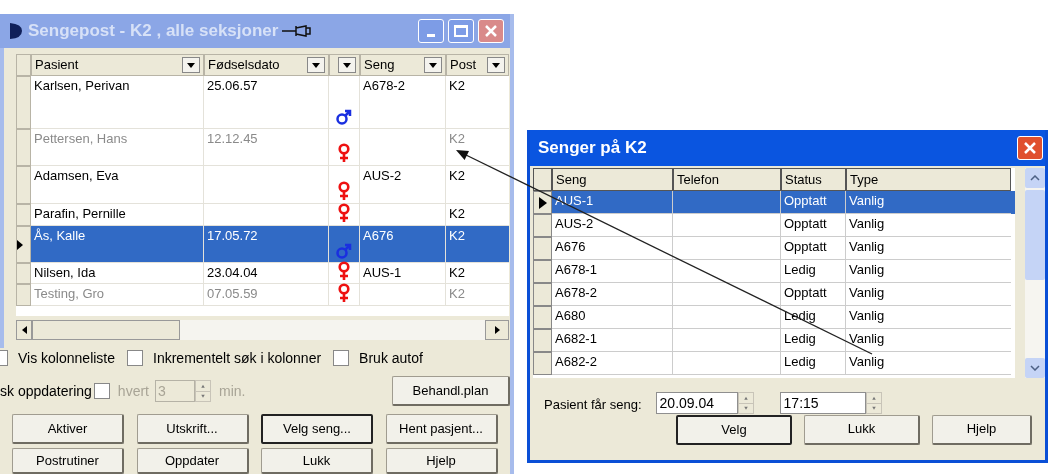 This screenshot has height=474, width=1048. What do you see at coordinates (262, 215) in the screenshot?
I see `patient-row: Parafin, Pernille K2` at bounding box center [262, 215].